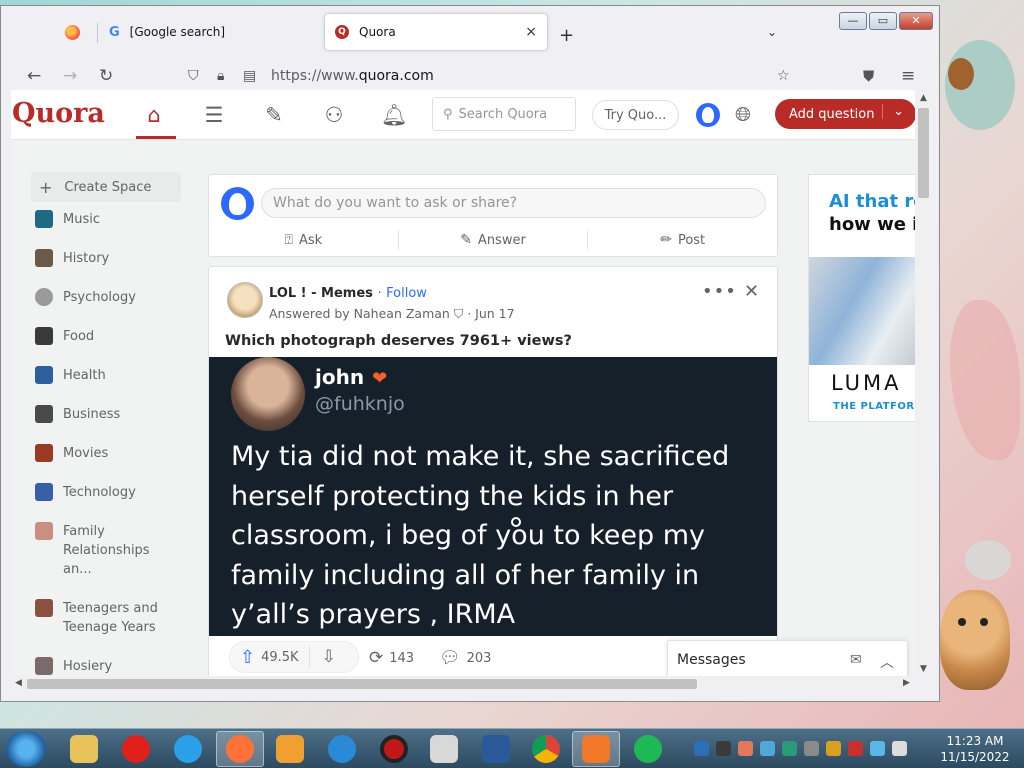 Image resolution: width=1024 pixels, height=768 pixels. I want to click on scroll-down-icon: ▼, so click(923, 669).